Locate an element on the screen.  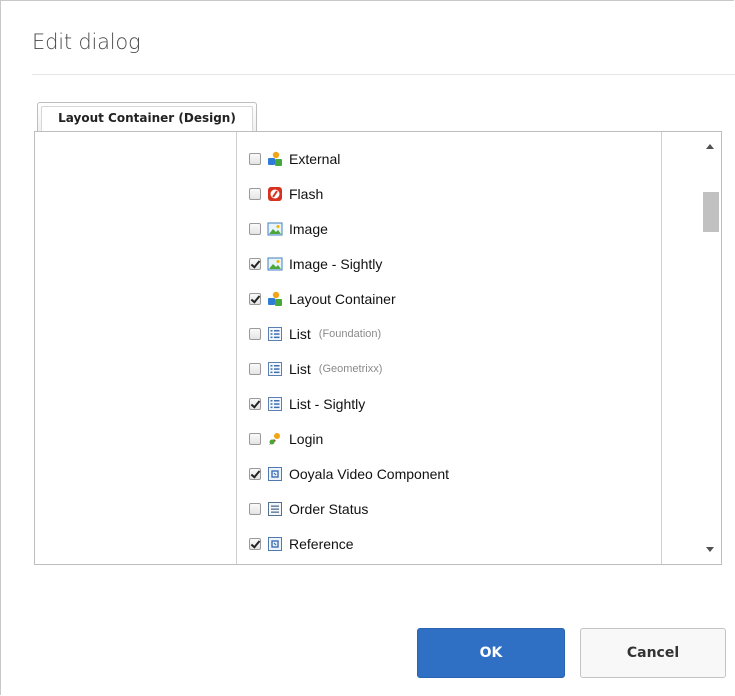
list-item: Flash is located at coordinates (349, 193).